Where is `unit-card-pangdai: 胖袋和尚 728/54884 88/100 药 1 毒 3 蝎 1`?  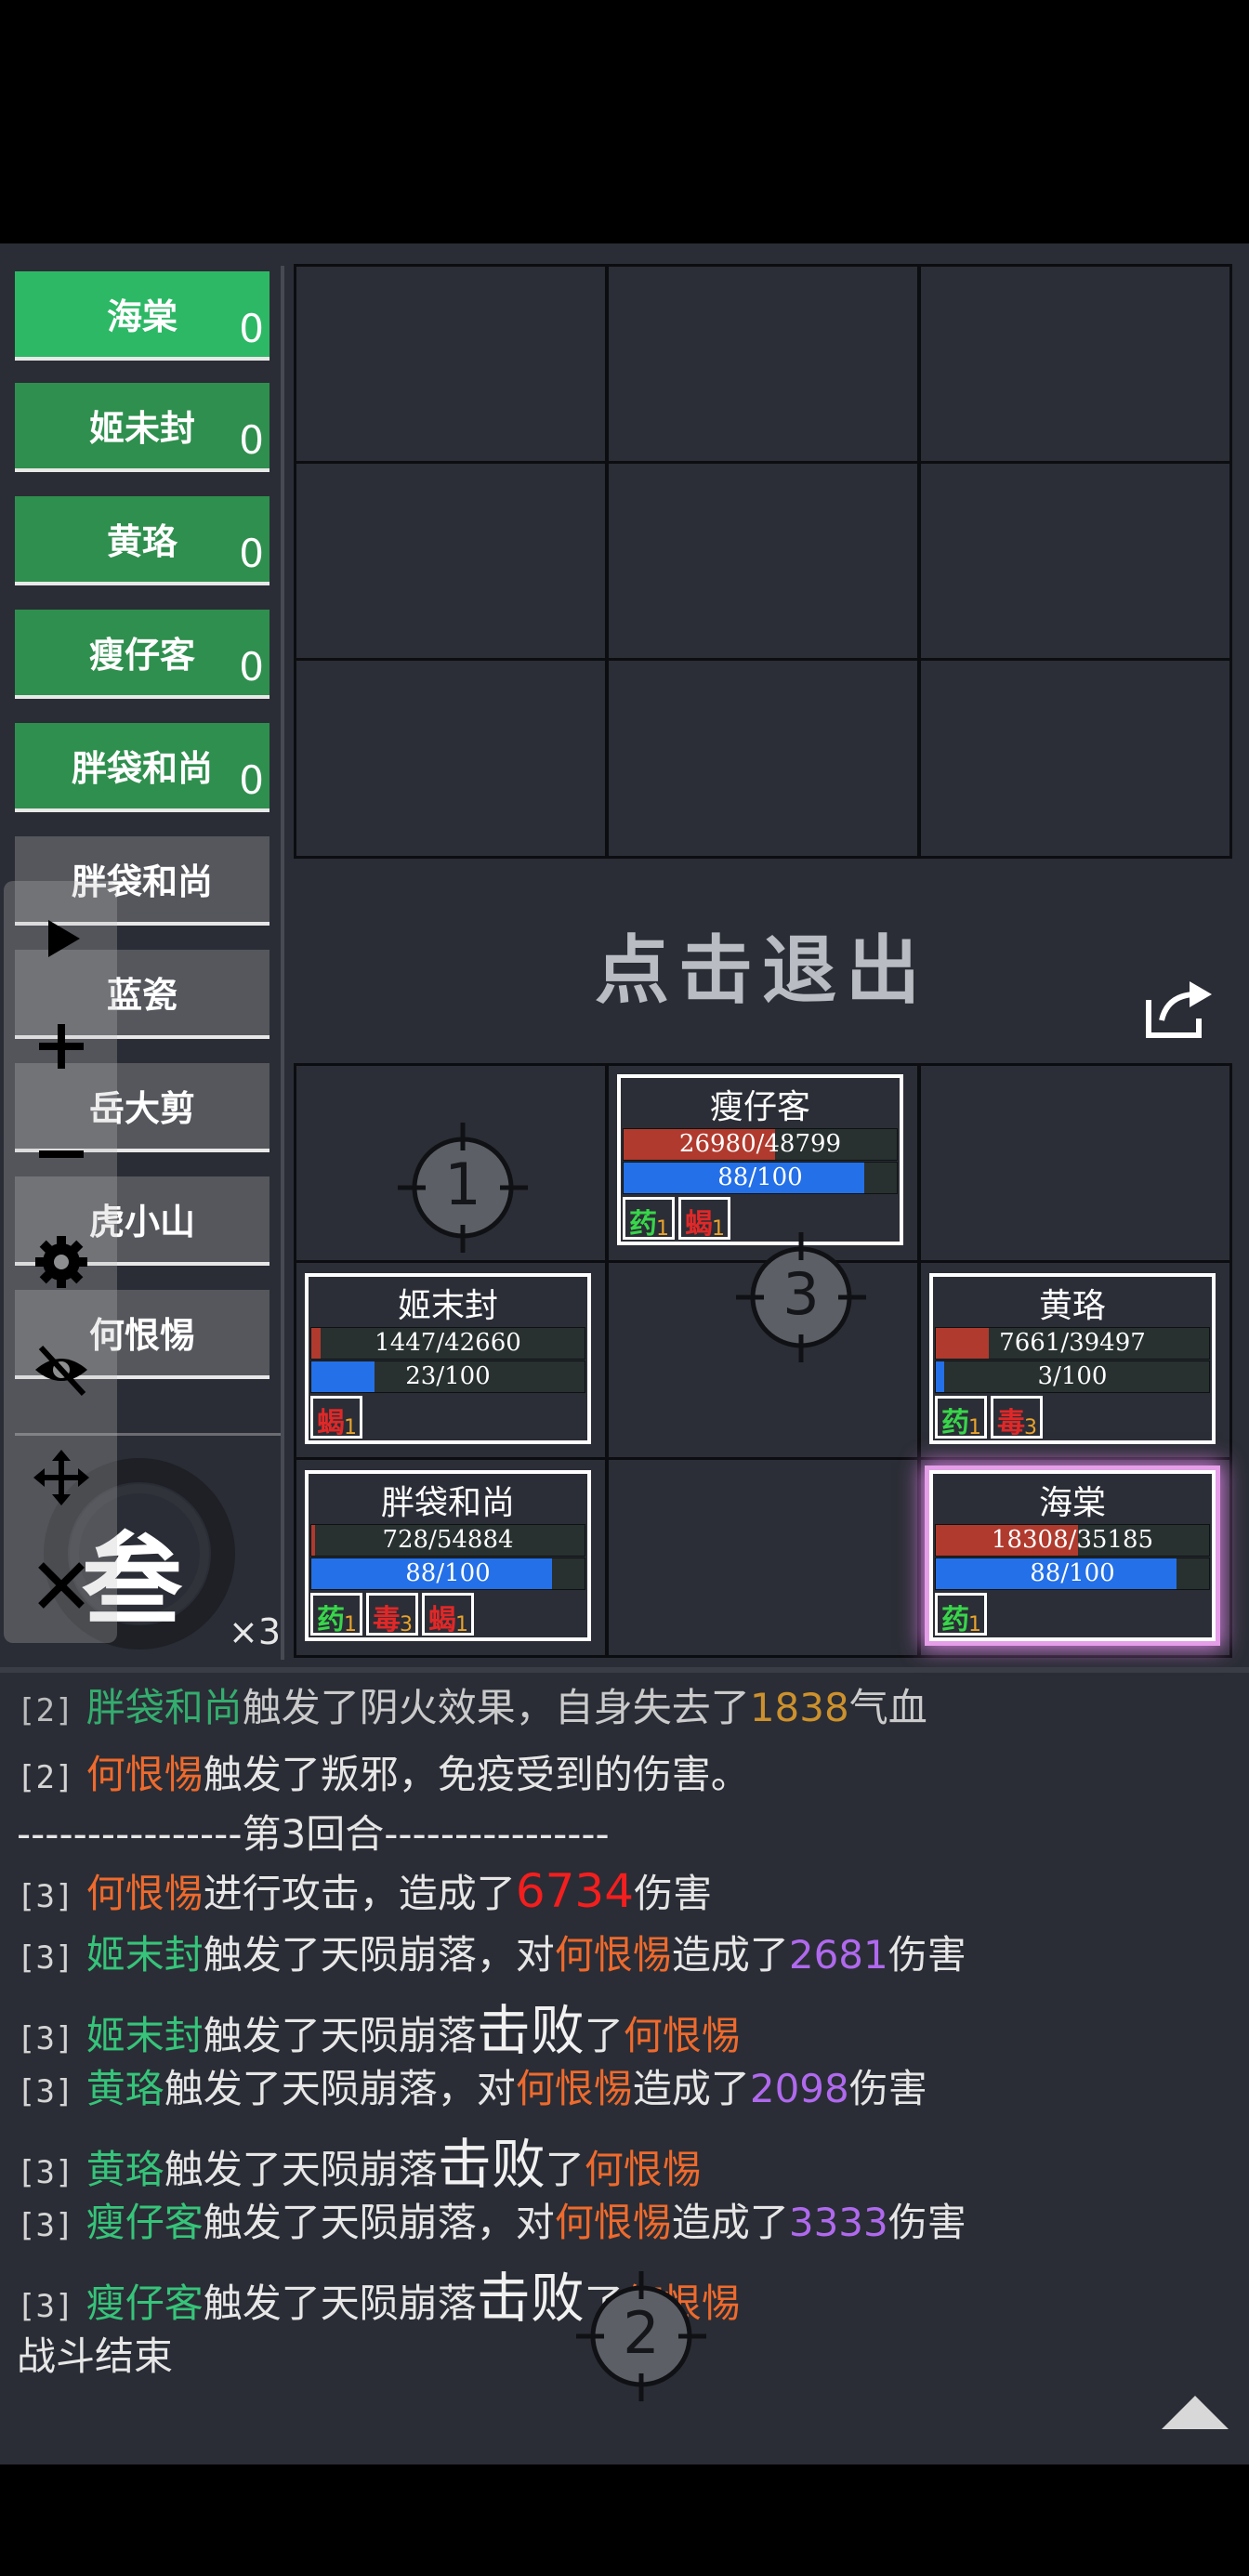 unit-card-pangdai: 胖袋和尚 728/54884 88/100 药 1 毒 3 蝎 1 is located at coordinates (448, 1555).